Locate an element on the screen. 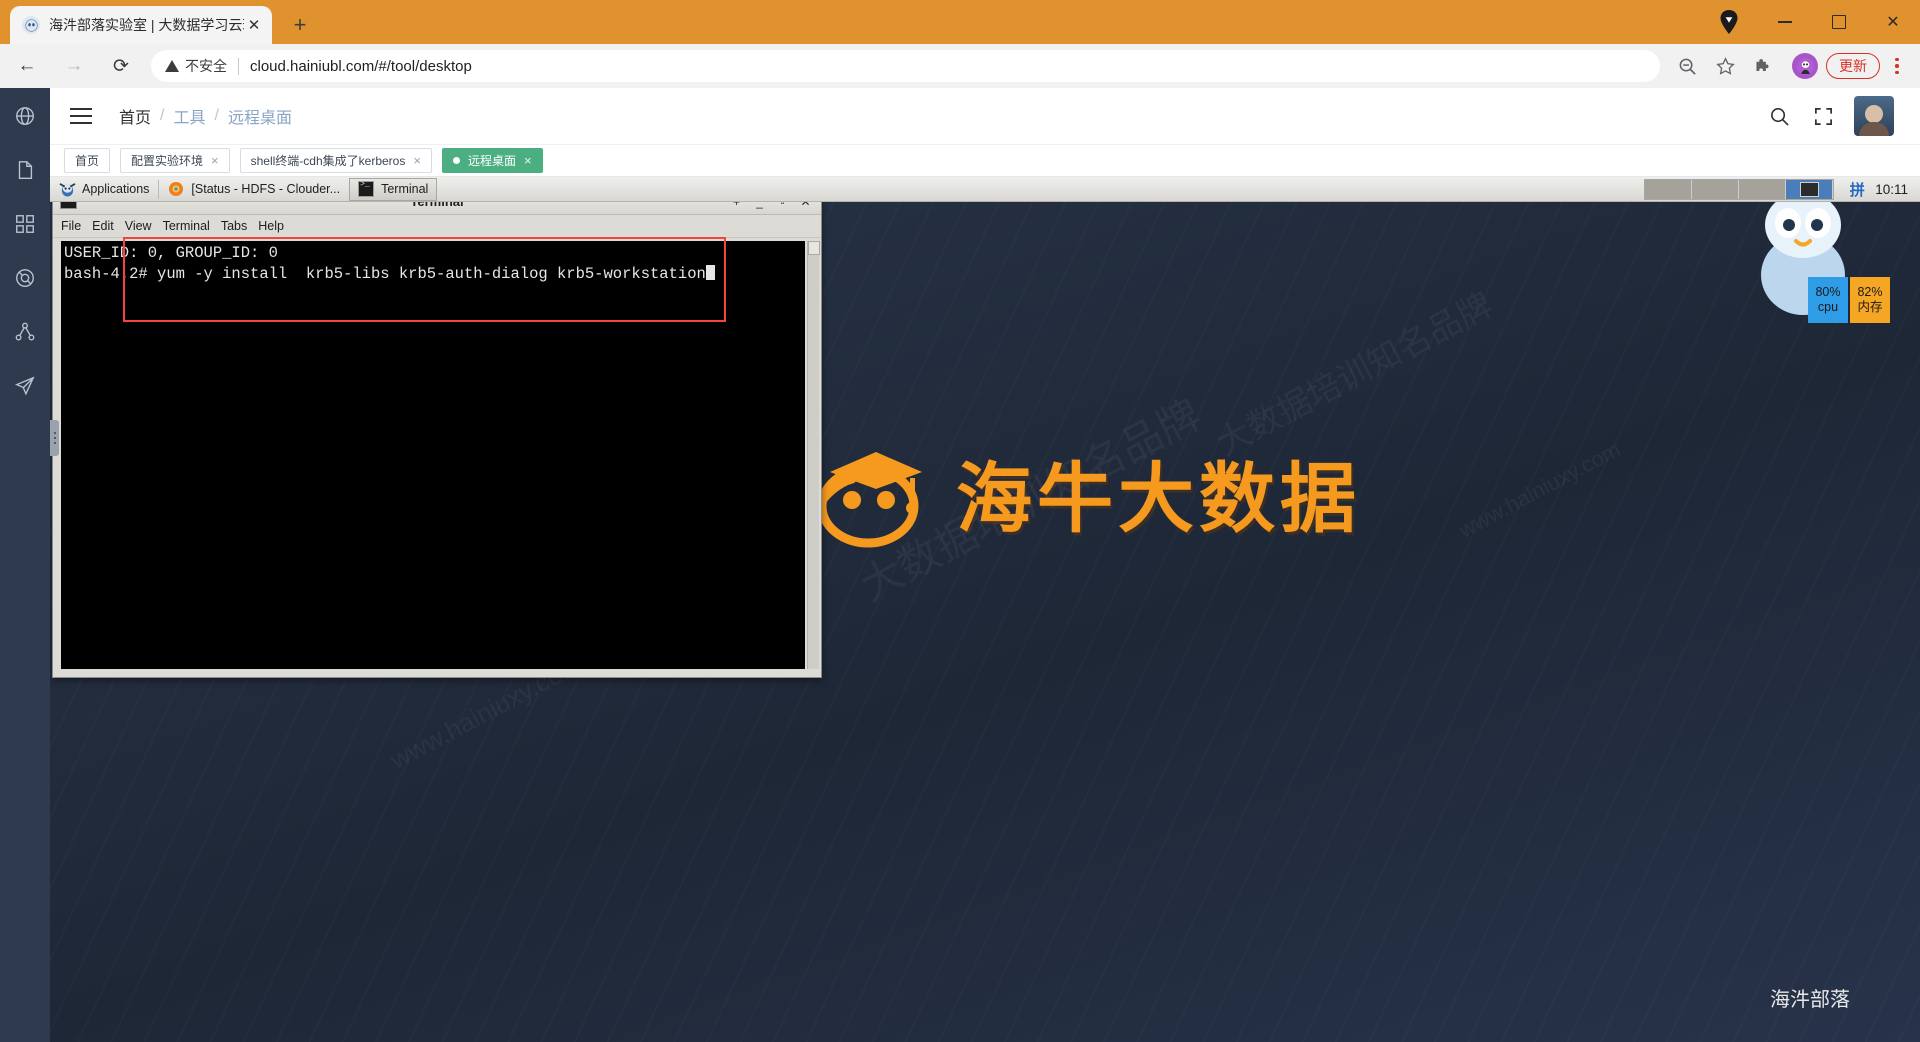 Image resolution: width=1920 pixels, height=1042 pixels. tab-configure-env: 配置实验环境 × is located at coordinates (175, 160).